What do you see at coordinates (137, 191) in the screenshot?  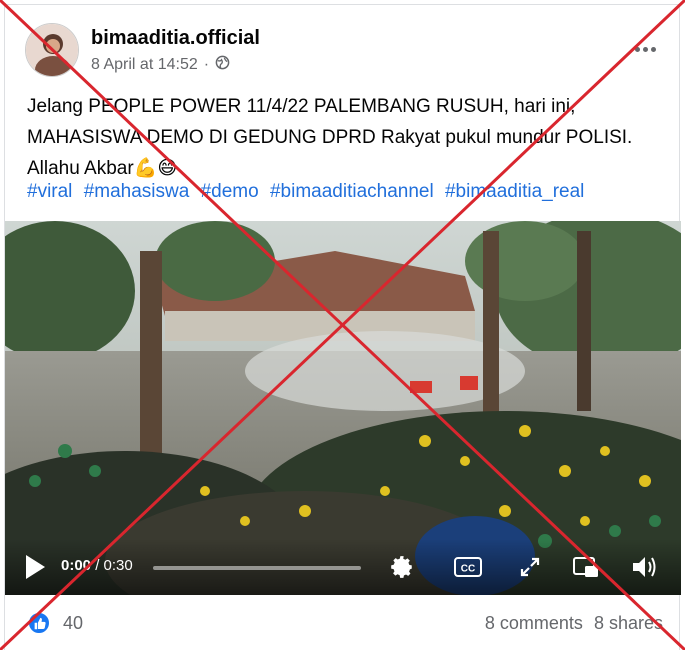 I see `hashtag-link: #mahasiswa` at bounding box center [137, 191].